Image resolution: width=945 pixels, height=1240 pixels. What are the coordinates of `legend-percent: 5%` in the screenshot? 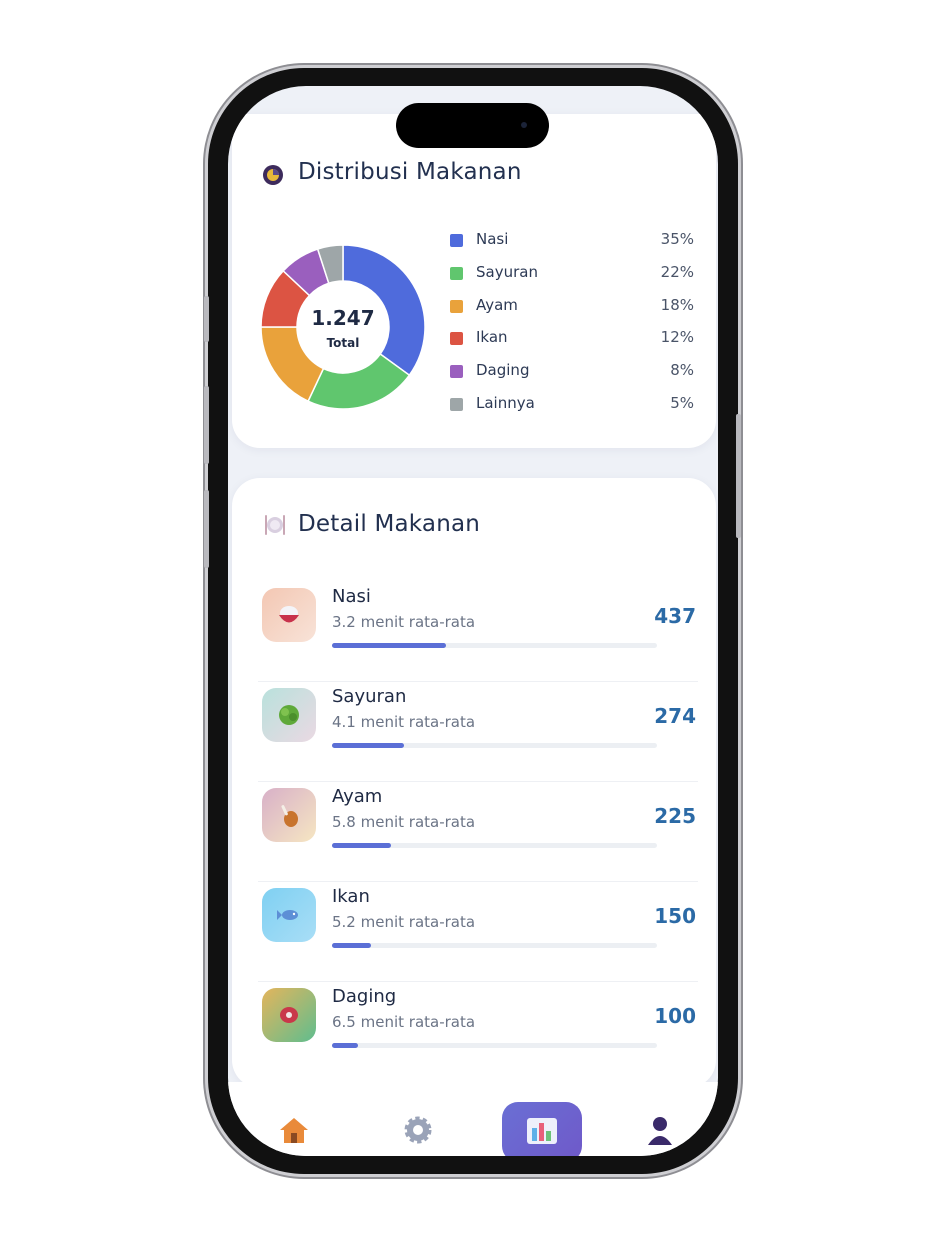 It's located at (682, 403).